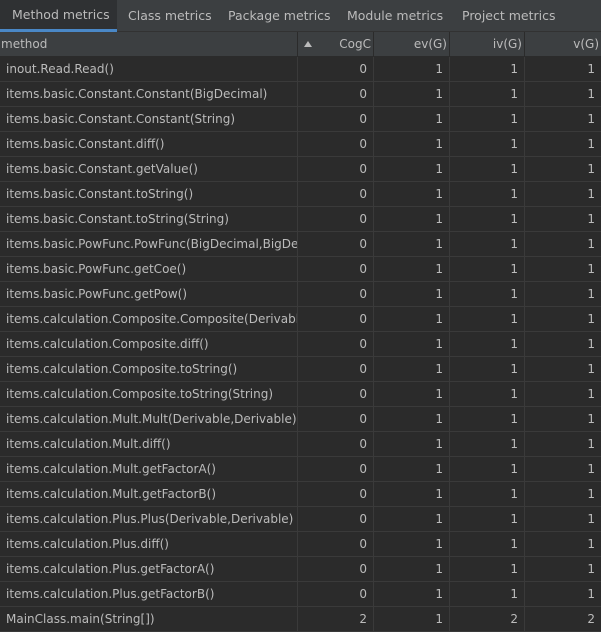 The image size is (601, 632). What do you see at coordinates (149, 144) in the screenshot?
I see `method-name-cell: items.basic.Constant.diff()` at bounding box center [149, 144].